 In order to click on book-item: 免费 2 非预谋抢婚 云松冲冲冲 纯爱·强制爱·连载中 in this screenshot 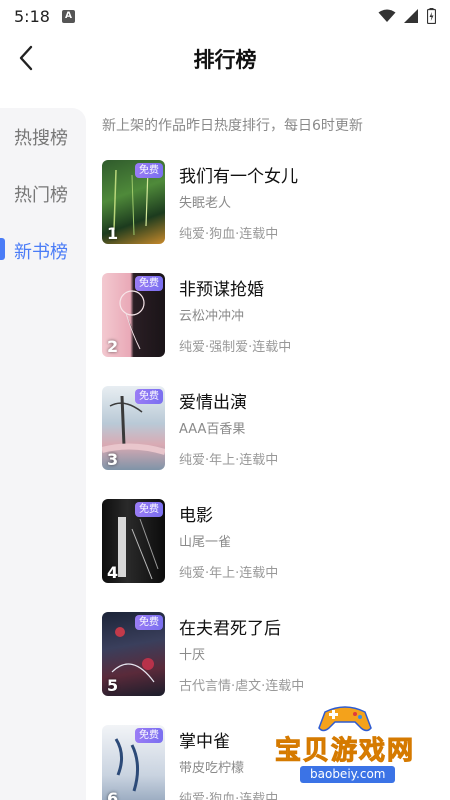, I will do `click(272, 316)`.